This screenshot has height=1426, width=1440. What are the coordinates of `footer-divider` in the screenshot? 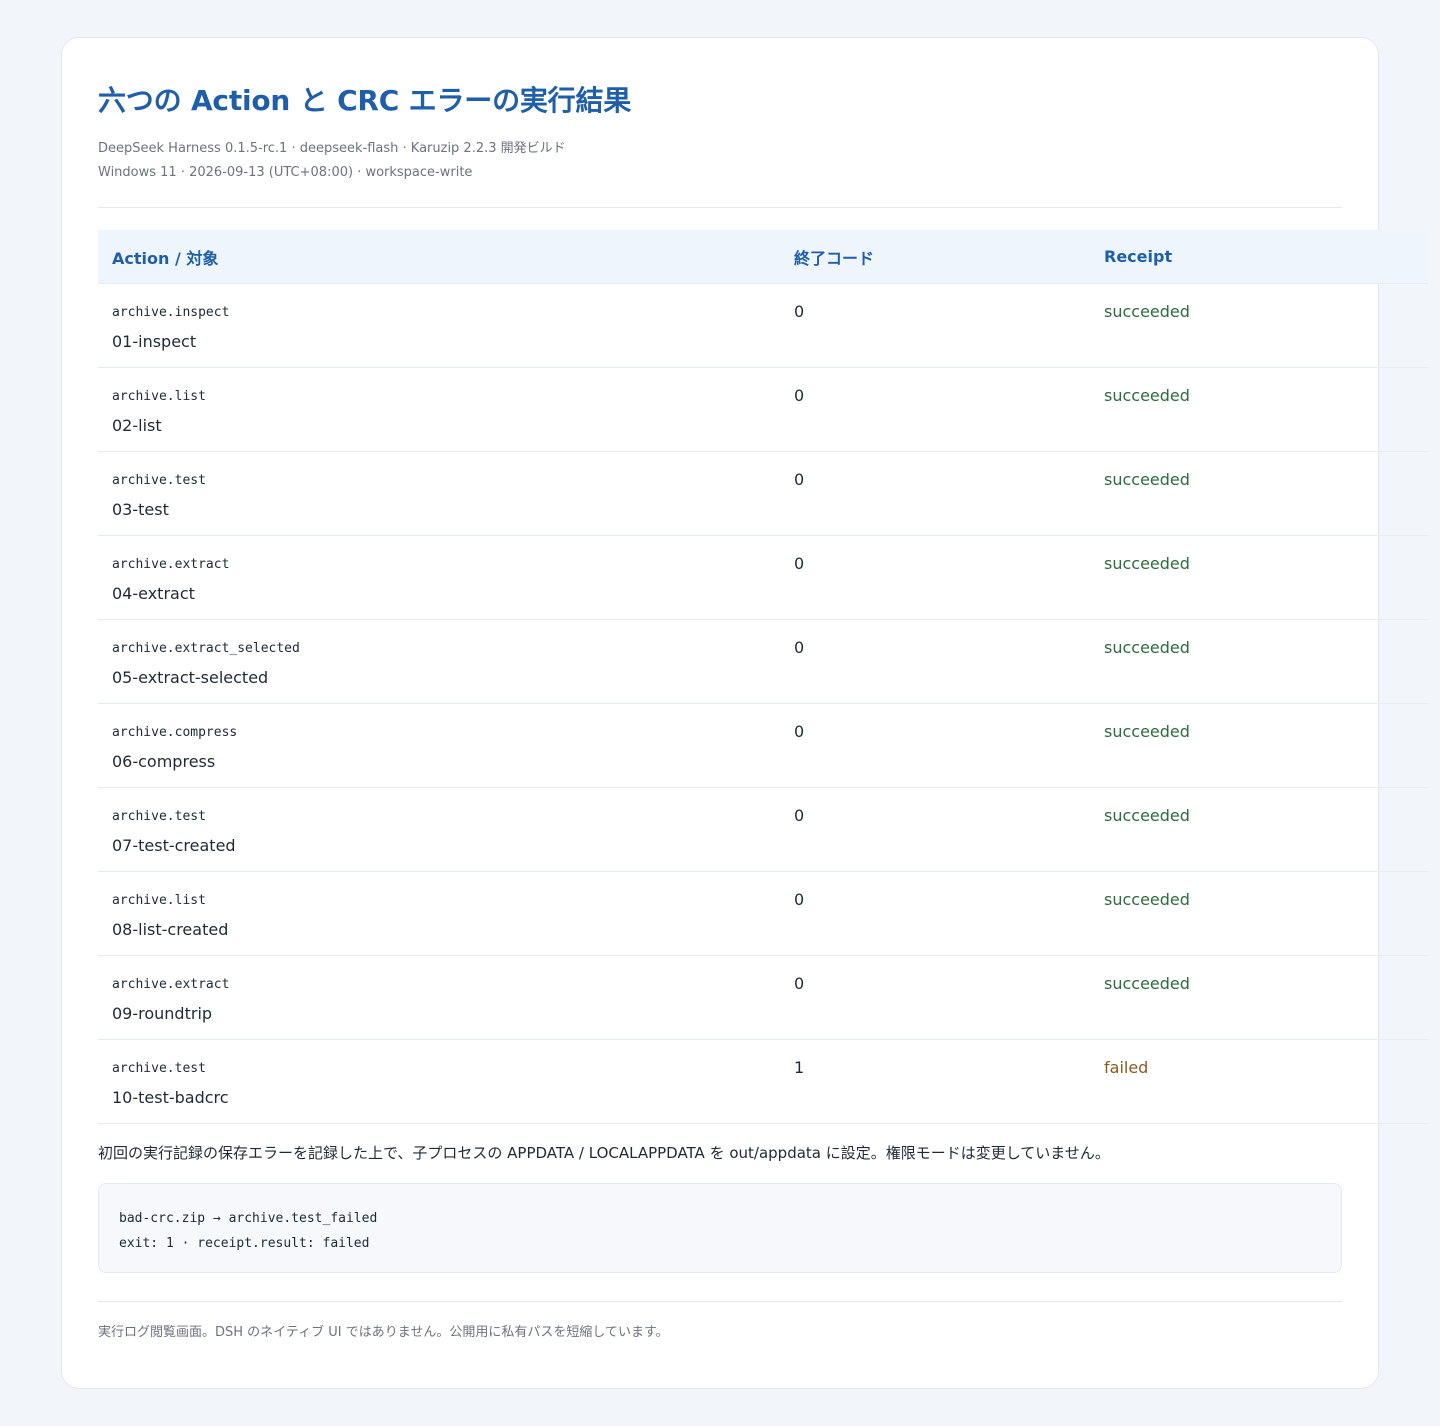 It's located at (720, 1301).